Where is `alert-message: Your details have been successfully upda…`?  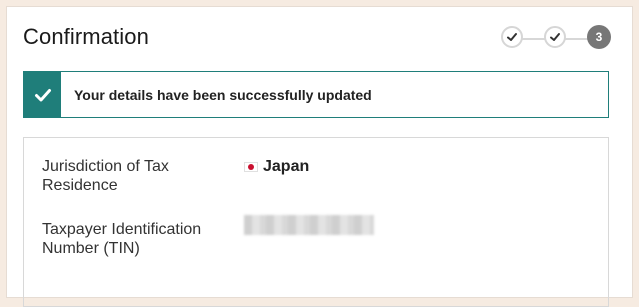
alert-message: Your details have been successfully upda… is located at coordinates (223, 95).